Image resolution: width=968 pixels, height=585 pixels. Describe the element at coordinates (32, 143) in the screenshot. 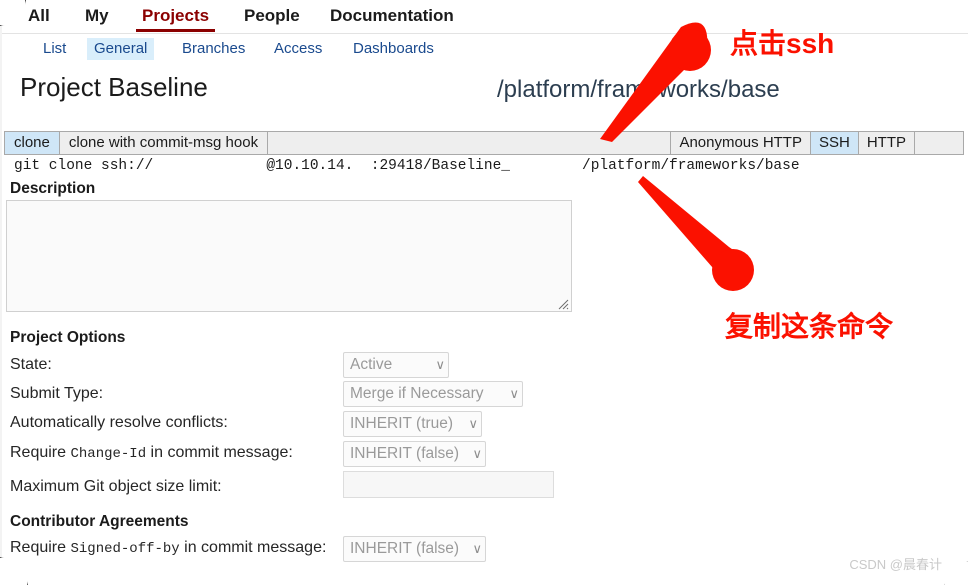

I see `clone-command-clone: clone` at that location.